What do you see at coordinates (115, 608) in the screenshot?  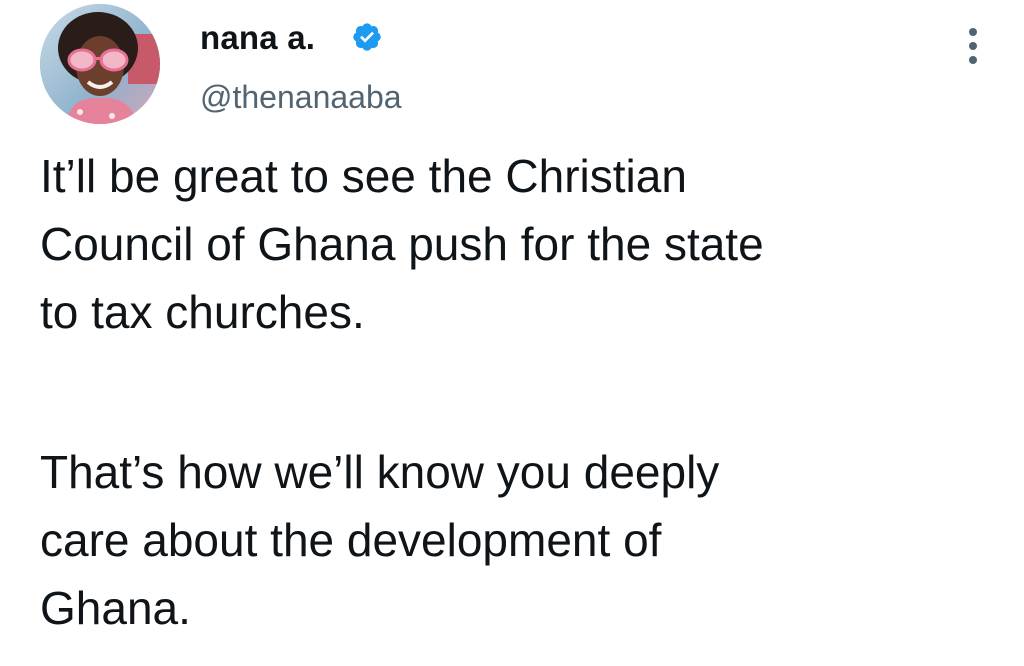 I see `tweet-text-line: Ghana.` at bounding box center [115, 608].